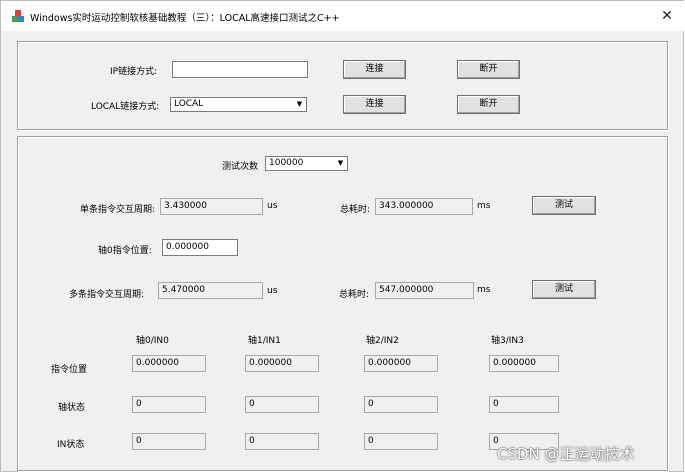 This screenshot has width=685, height=473. What do you see at coordinates (488, 69) in the screenshot?
I see `ip-disconnect-button: 断开` at bounding box center [488, 69].